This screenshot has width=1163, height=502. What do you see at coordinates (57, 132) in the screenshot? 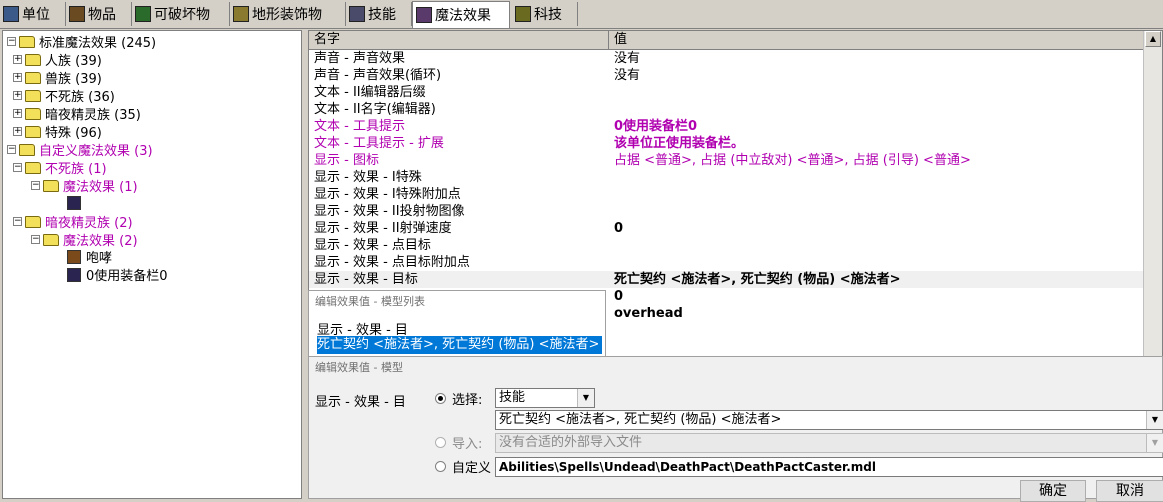
I see `tree-node-special: + 特殊 (96)` at bounding box center [57, 132].